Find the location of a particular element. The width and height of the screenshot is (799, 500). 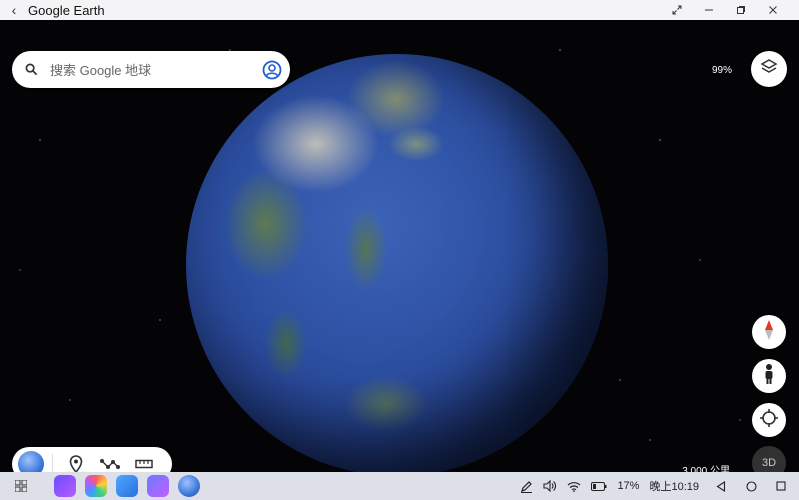

close-icon is located at coordinates (773, 10).